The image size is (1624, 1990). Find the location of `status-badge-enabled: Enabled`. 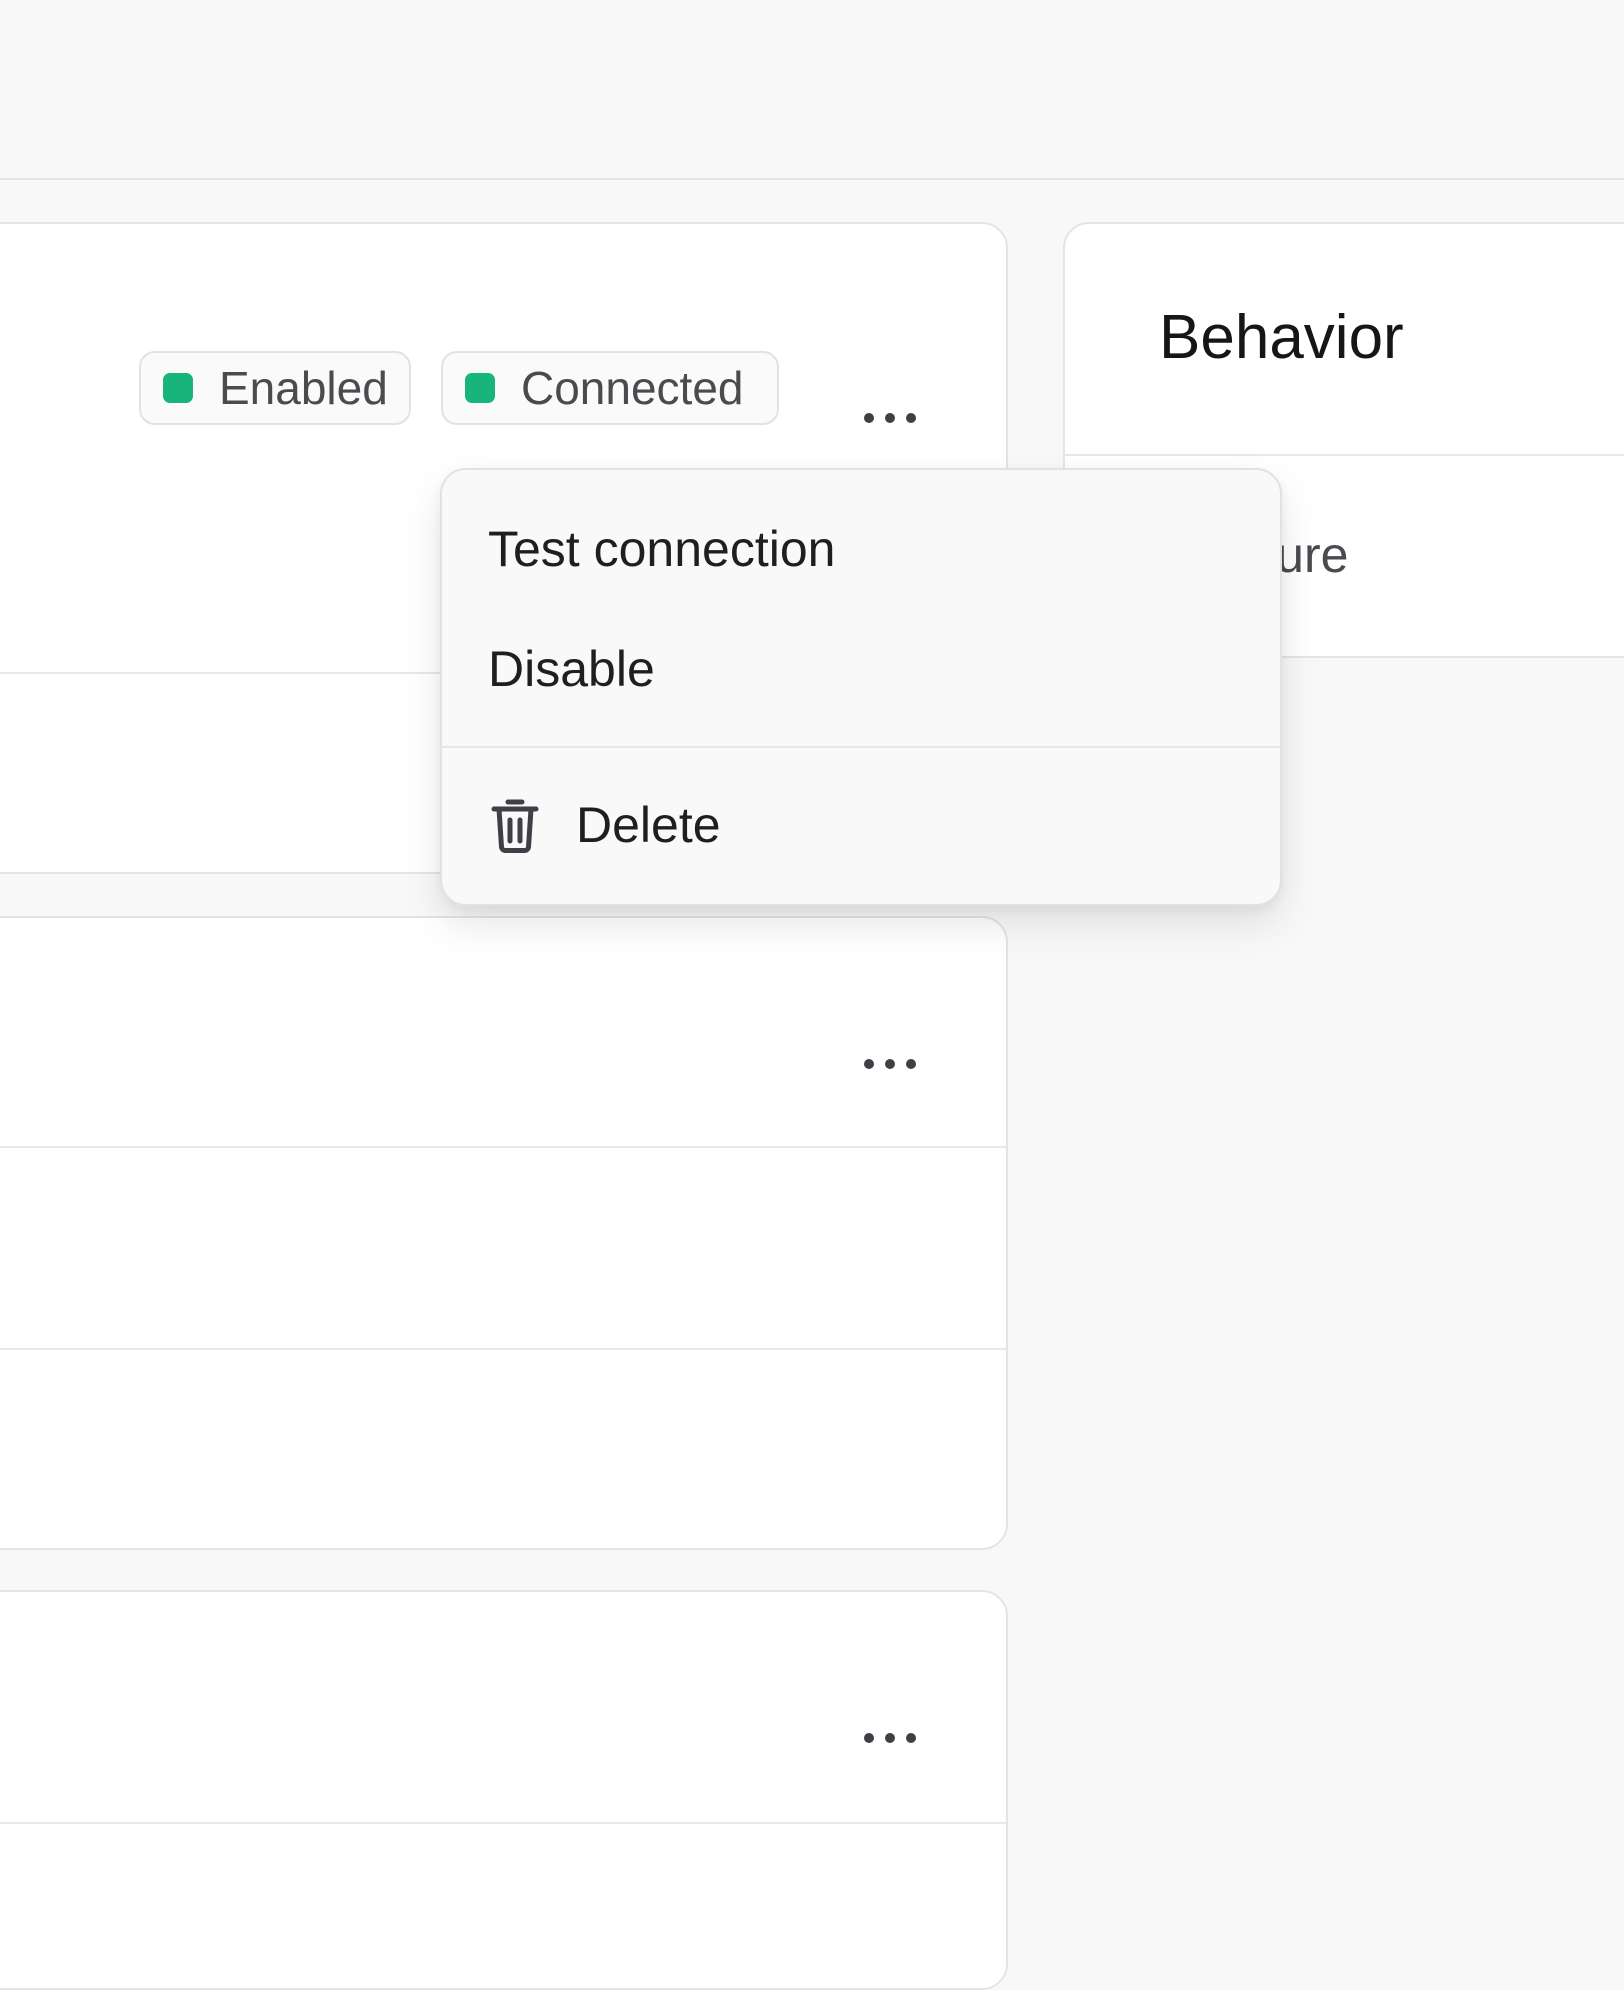

status-badge-enabled: Enabled is located at coordinates (275, 388).